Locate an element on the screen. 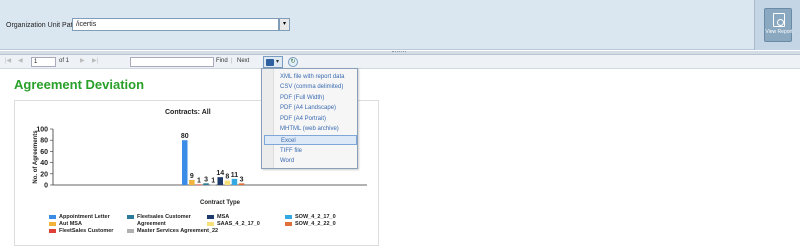 This screenshot has width=800, height=252. y-tick-label: 20 is located at coordinates (44, 174).